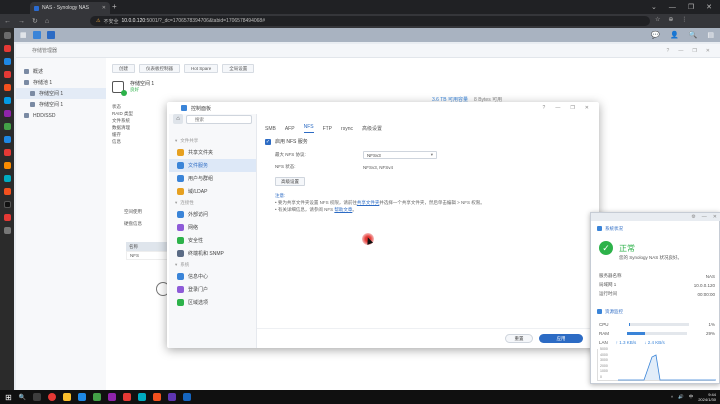 Image resolution: width=720 pixels, height=404 pixels. I want to click on storage-nav-item: 存储池 1, so click(61, 82).